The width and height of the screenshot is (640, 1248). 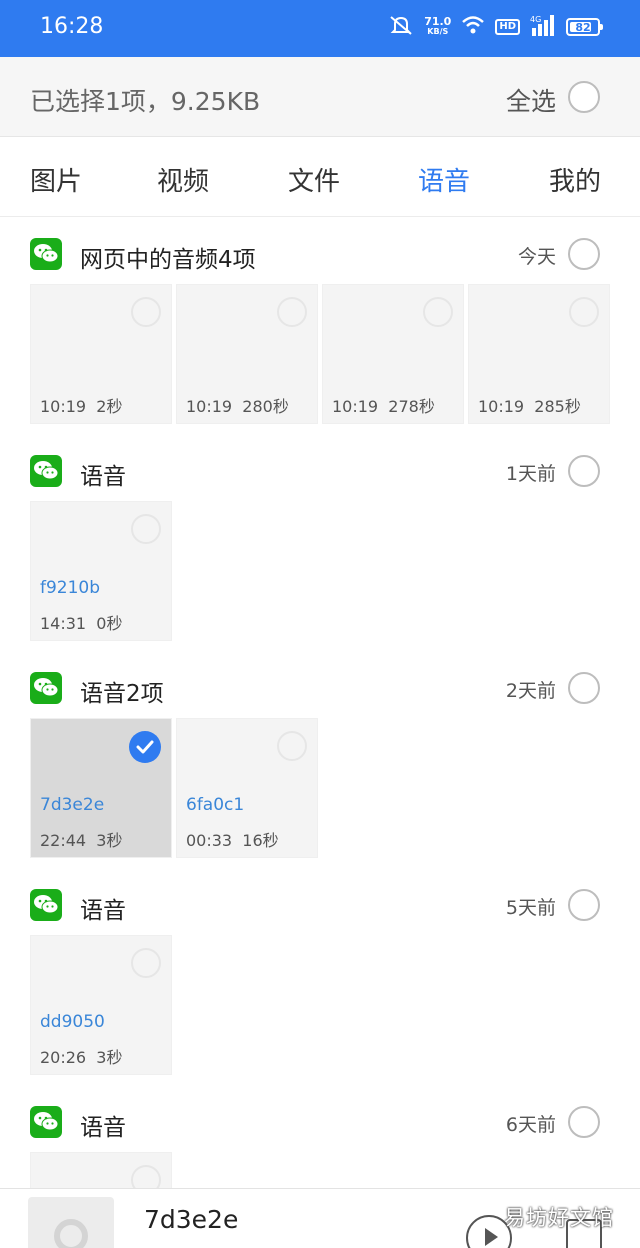 I want to click on group-header: 语音 1天前, so click(x=320, y=470).